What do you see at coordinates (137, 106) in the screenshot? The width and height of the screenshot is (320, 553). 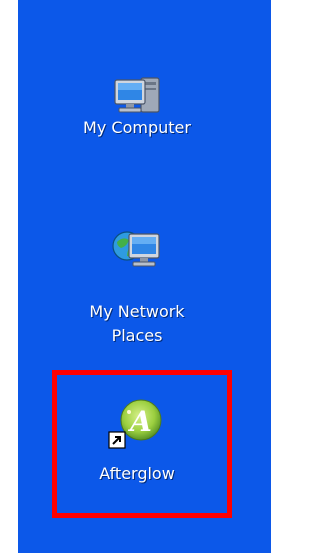 I see `my-computer-shortcut: My Computer` at bounding box center [137, 106].